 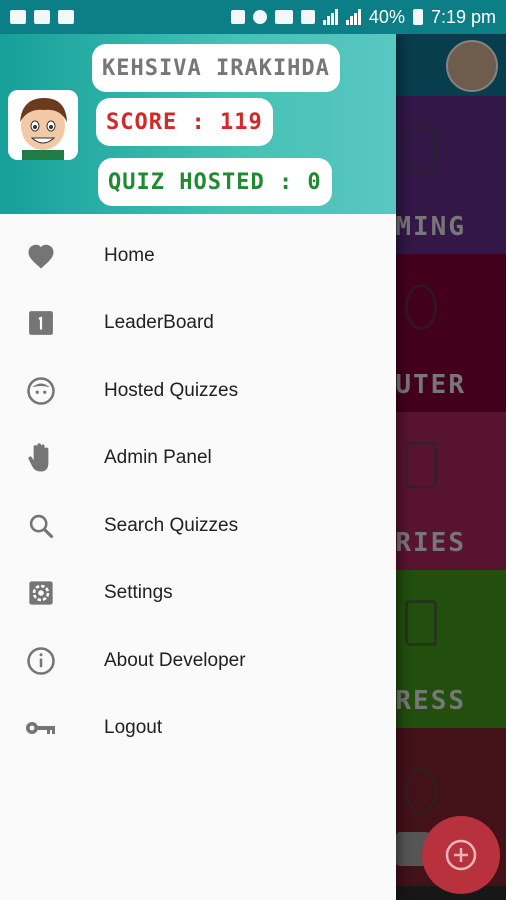 What do you see at coordinates (237, 17) in the screenshot?
I see `mute-icon` at bounding box center [237, 17].